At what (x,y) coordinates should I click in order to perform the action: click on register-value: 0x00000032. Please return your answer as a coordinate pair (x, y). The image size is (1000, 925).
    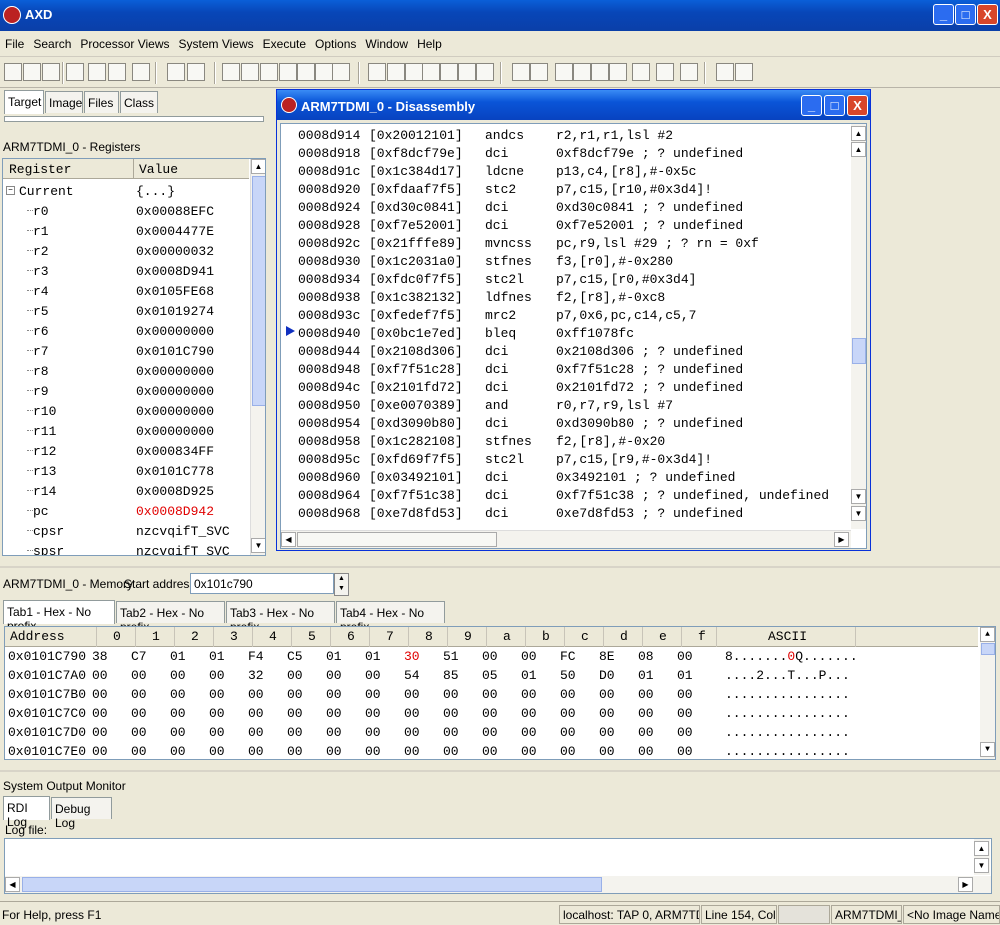
    Looking at the image, I should click on (175, 251).